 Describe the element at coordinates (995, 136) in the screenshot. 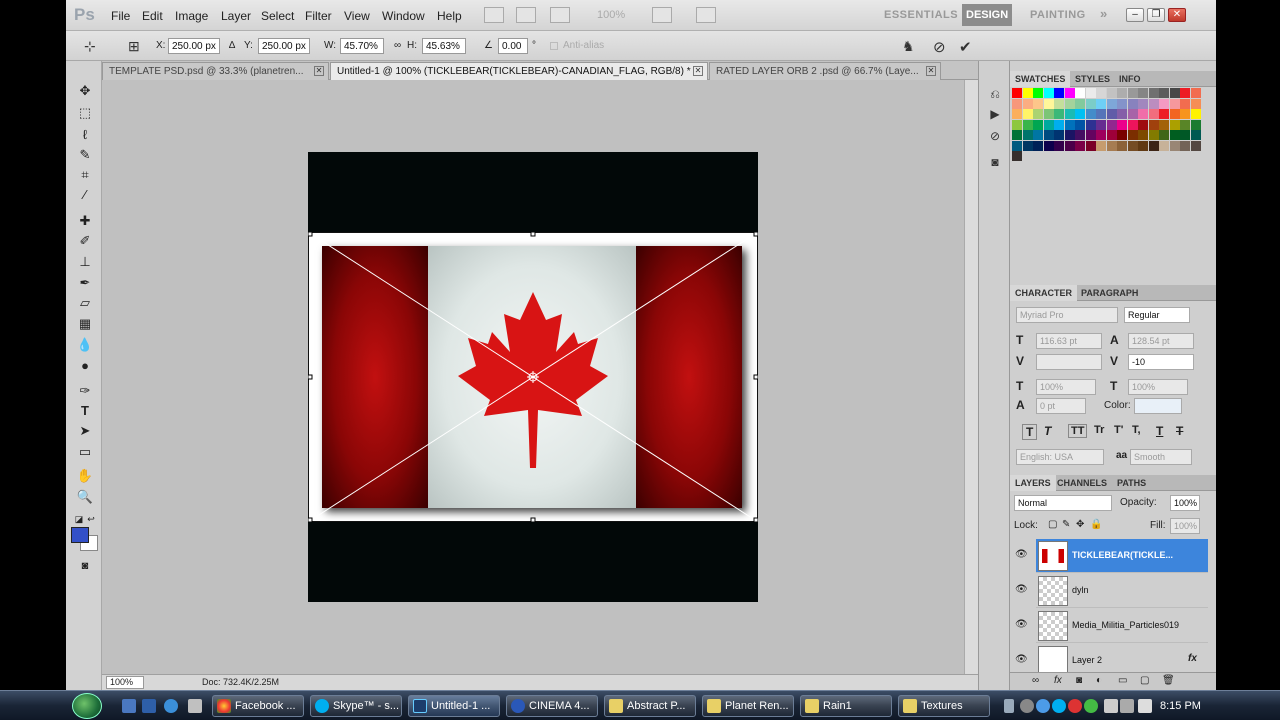

I see `brush-panel-icon: ⊘` at that location.